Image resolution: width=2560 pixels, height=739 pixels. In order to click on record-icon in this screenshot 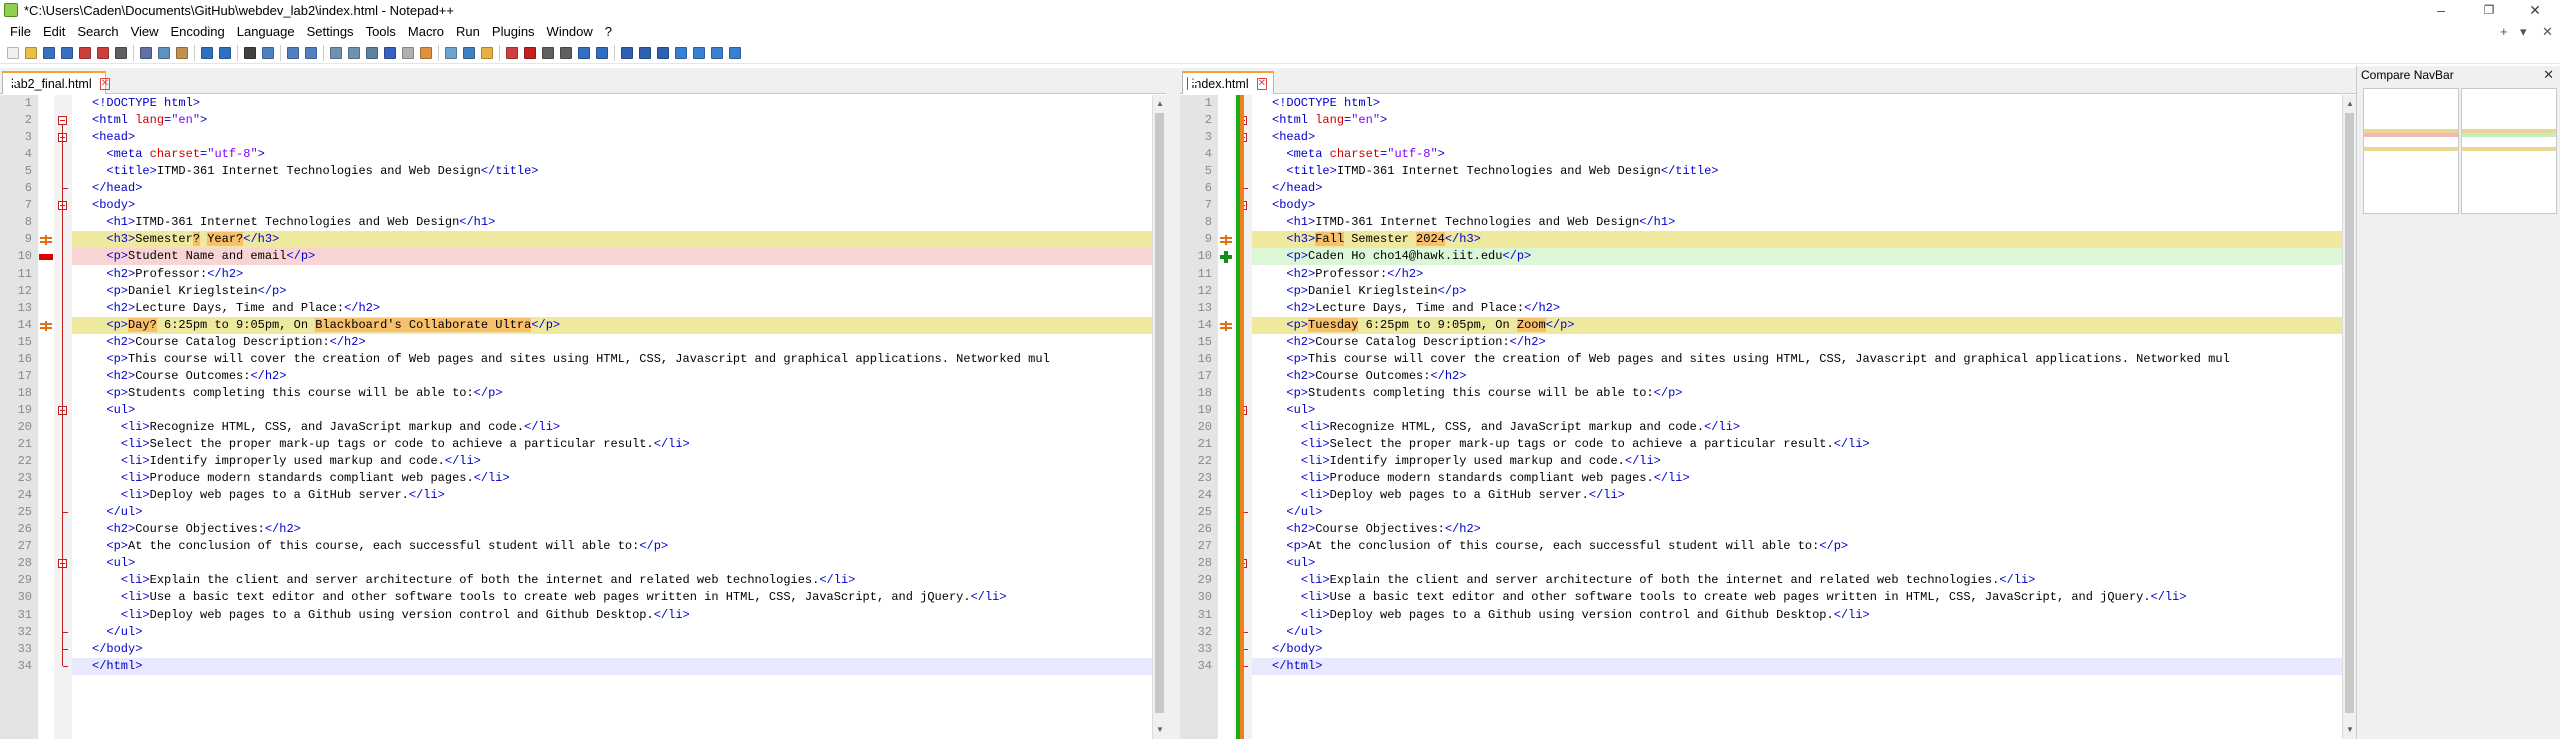, I will do `click(529, 52)`.